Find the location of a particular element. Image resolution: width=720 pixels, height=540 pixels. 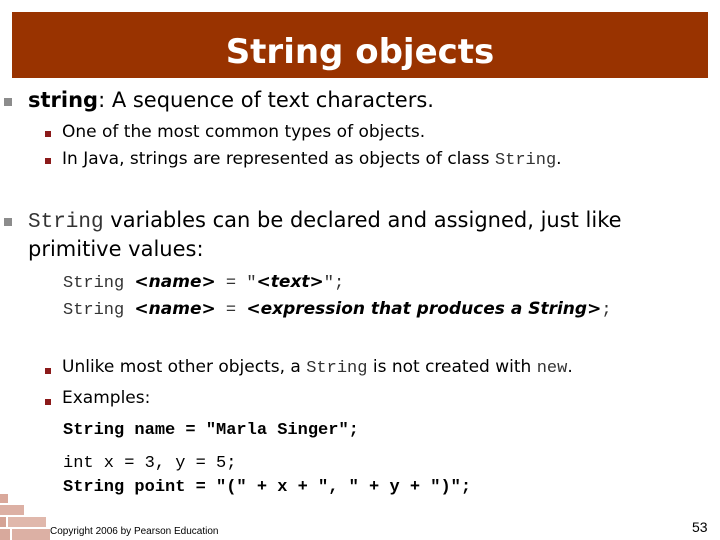

brick-decoration-icon is located at coordinates (25, 517).